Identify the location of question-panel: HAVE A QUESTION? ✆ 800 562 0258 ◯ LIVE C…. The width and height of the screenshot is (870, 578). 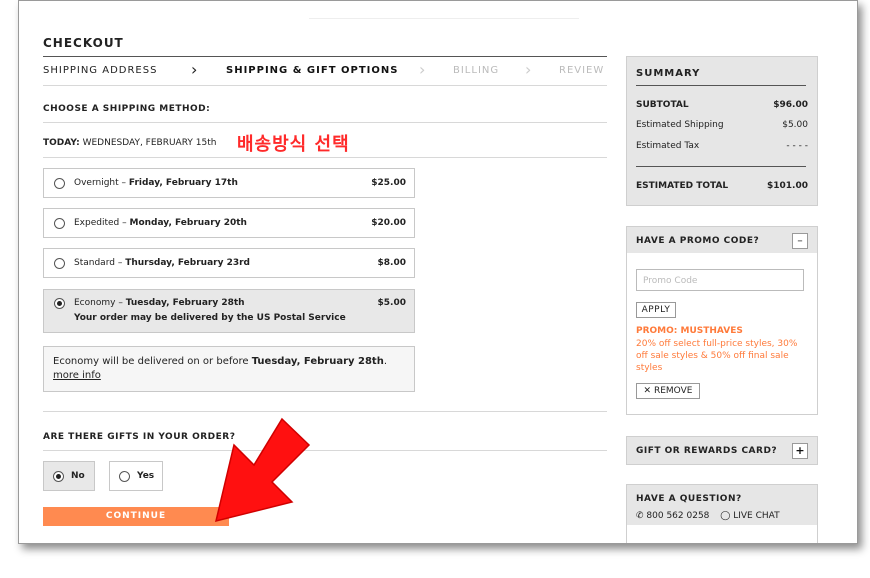
(722, 505).